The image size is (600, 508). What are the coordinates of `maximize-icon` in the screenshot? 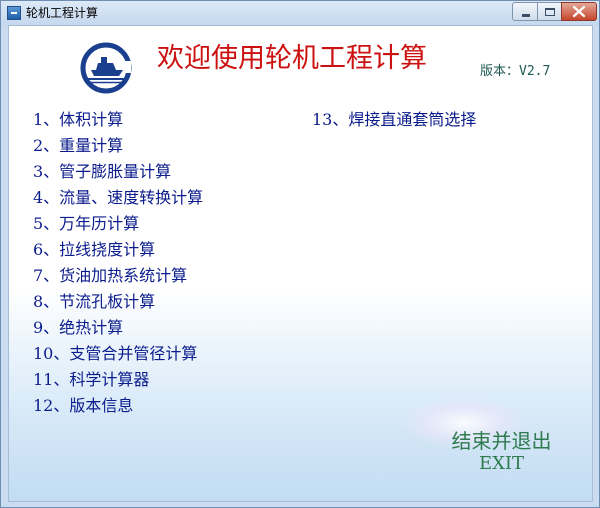 It's located at (550, 12).